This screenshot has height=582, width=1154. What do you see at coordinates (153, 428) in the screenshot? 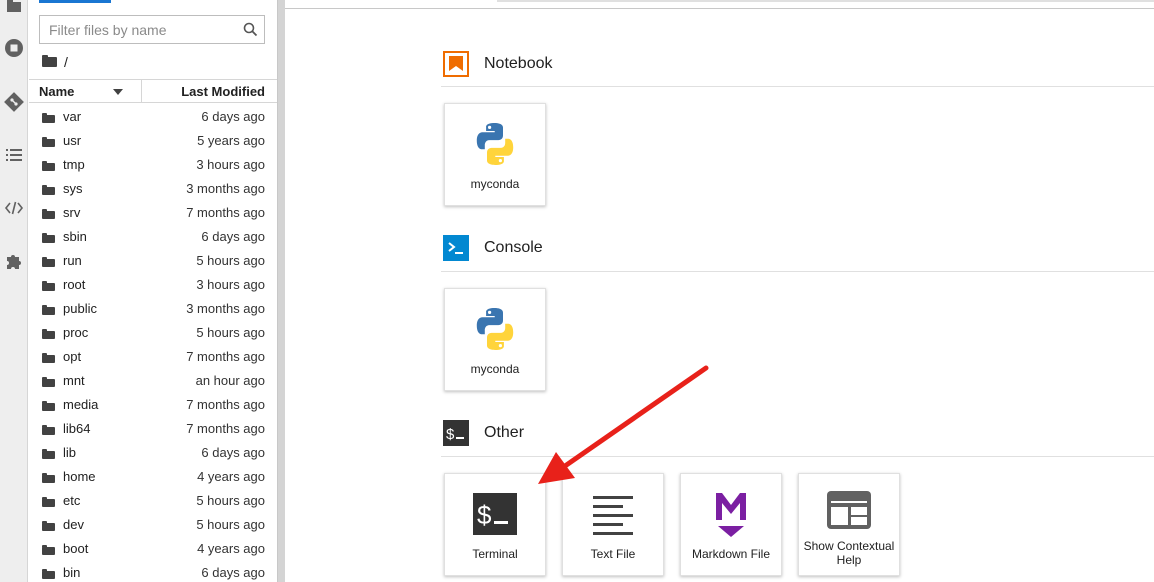
I see `file-row: lib64 7 months ago` at bounding box center [153, 428].